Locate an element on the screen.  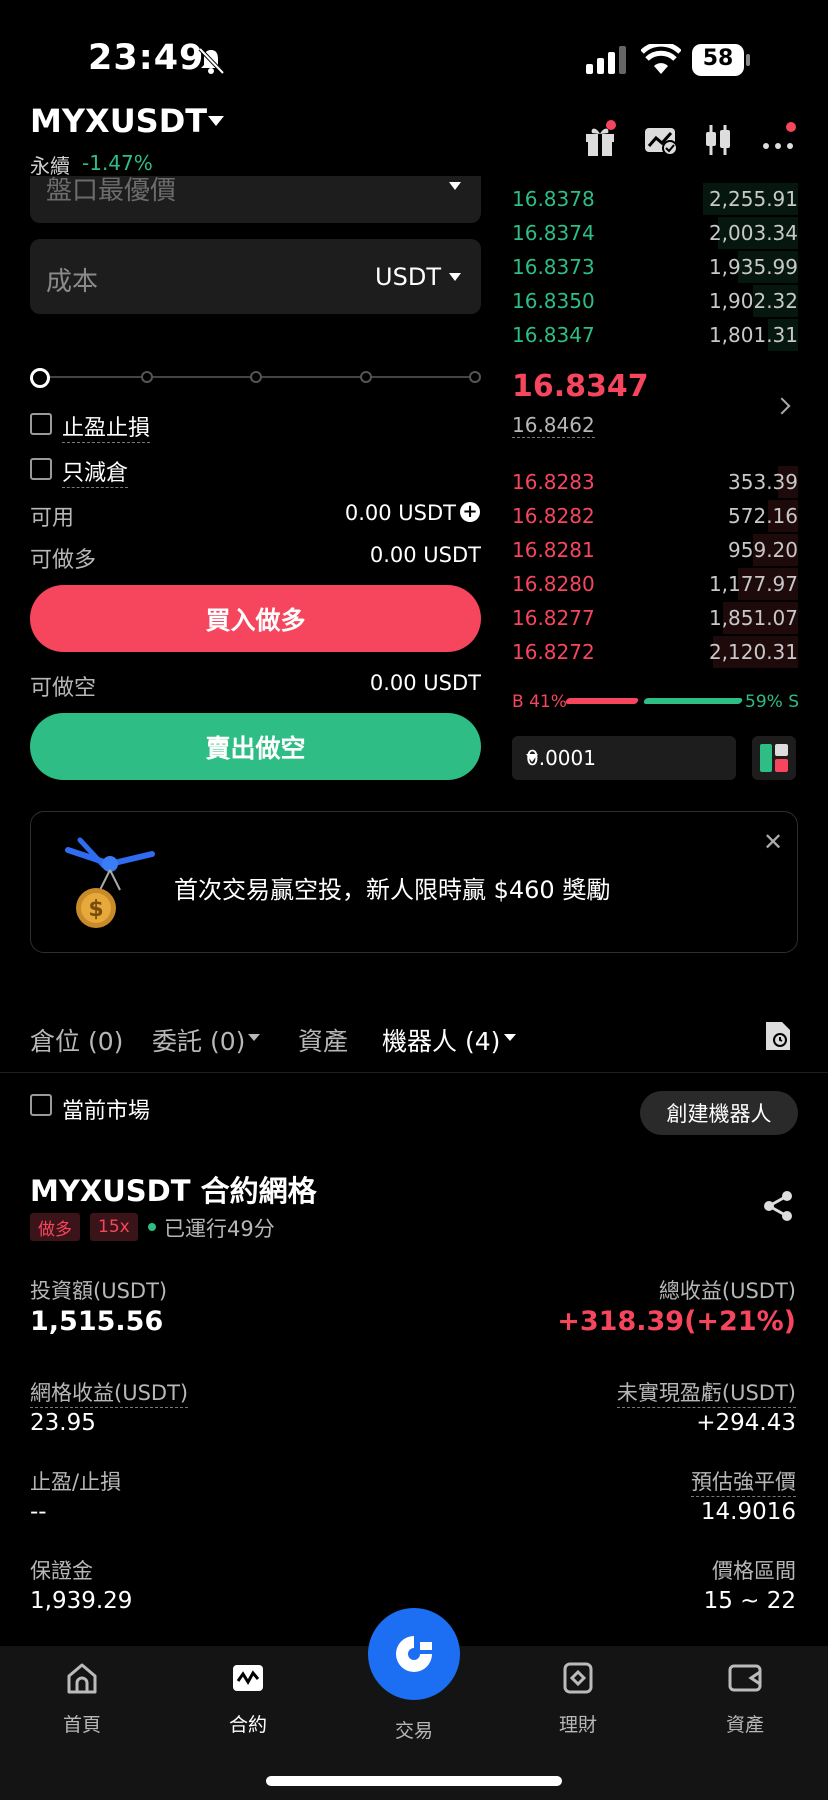
can-long-label: 可做多 is located at coordinates (63, 560).